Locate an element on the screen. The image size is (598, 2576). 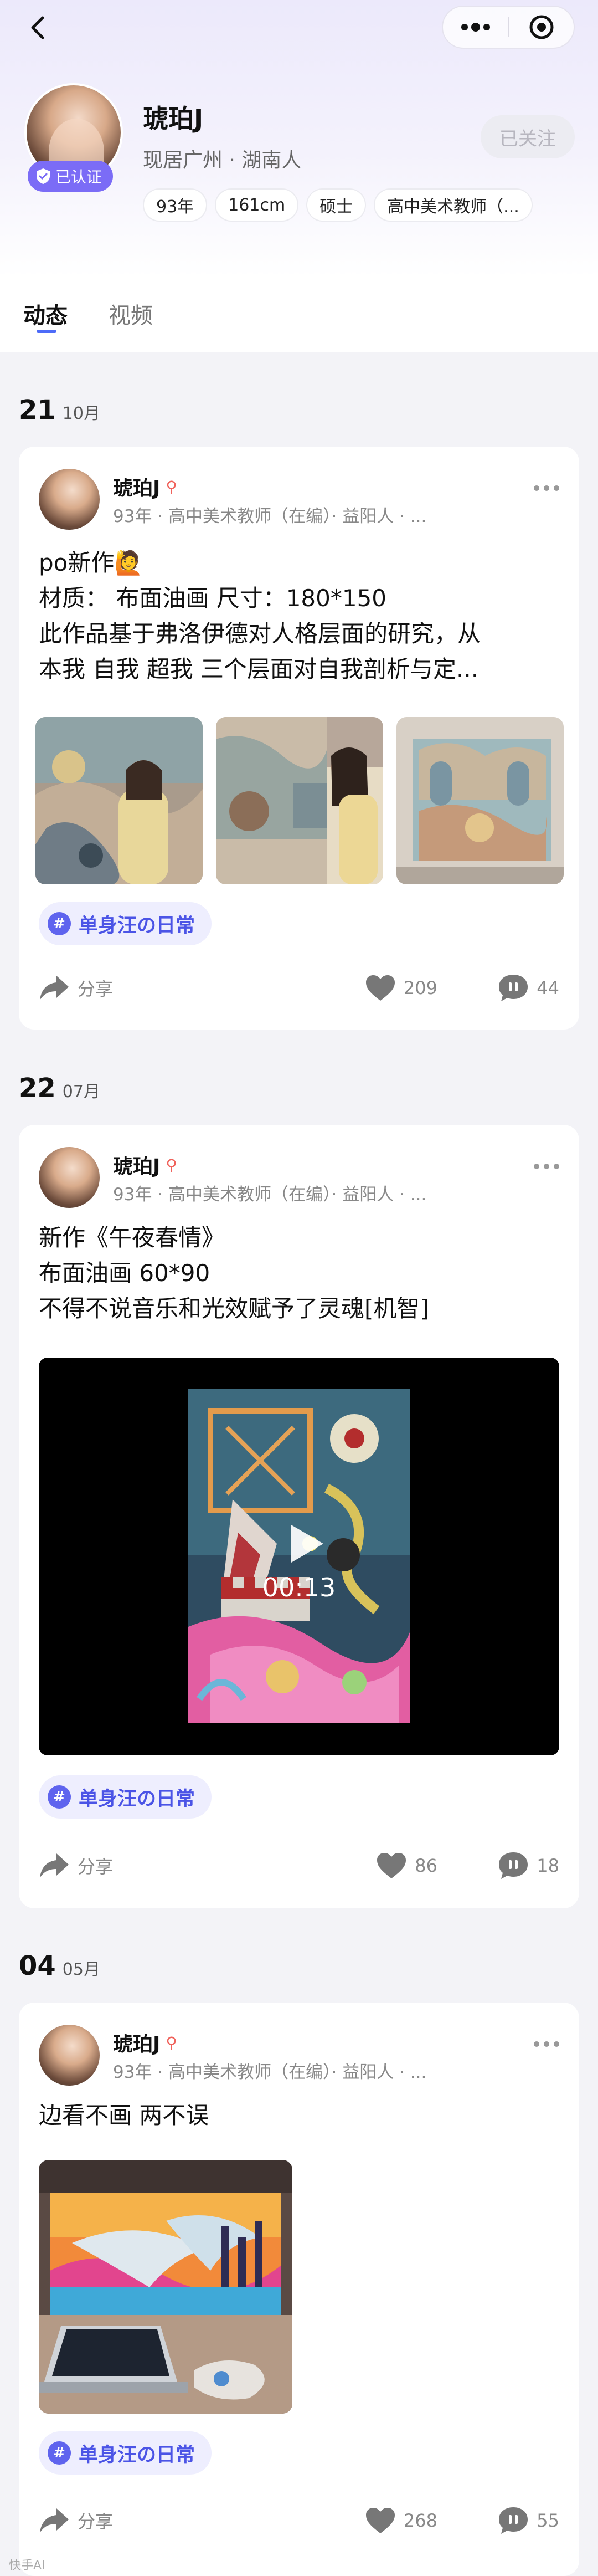
date-day: 22 is located at coordinates (37, 1088).